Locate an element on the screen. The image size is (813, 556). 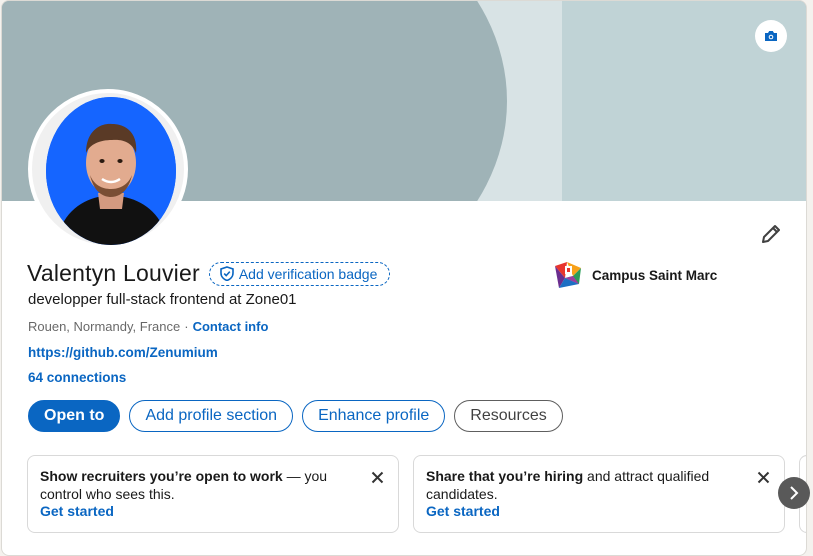
avatar-frame is located at coordinates (108, 169).